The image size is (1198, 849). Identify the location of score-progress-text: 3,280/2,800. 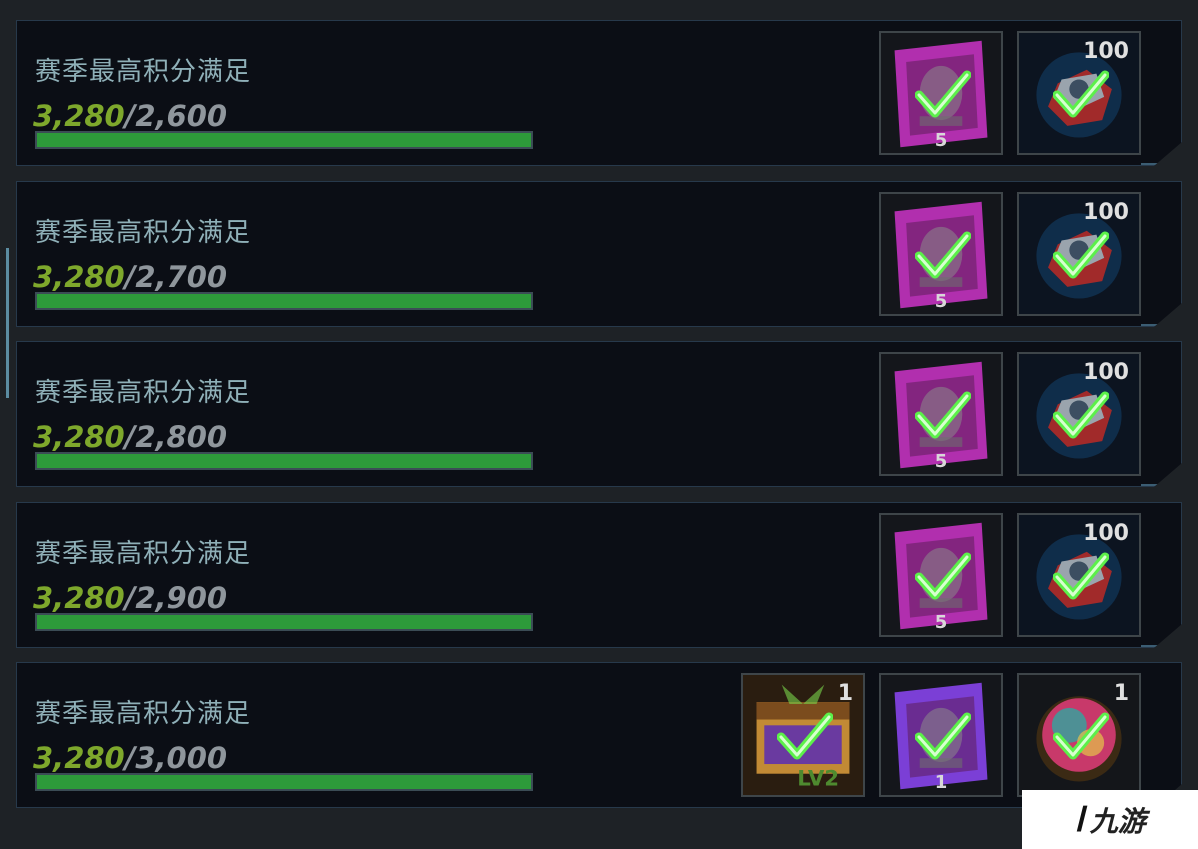
(130, 437).